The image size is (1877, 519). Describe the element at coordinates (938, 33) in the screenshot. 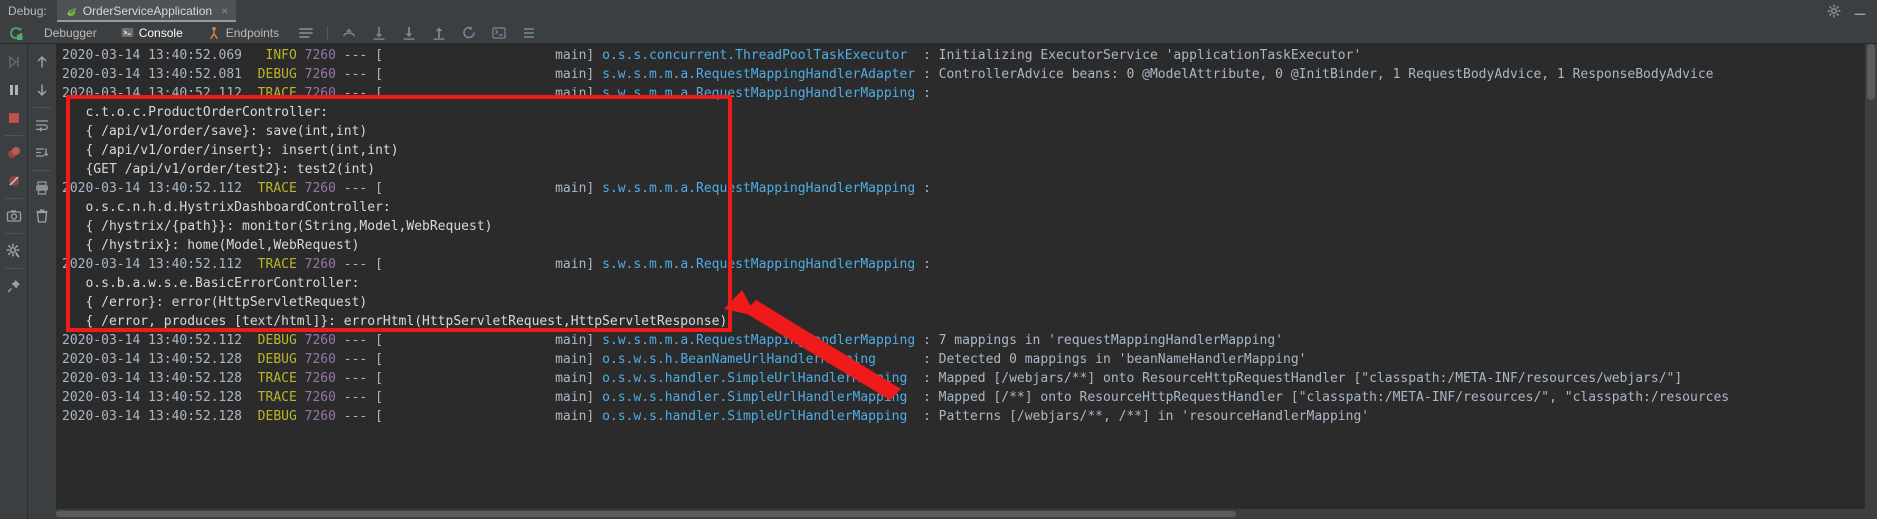

I see `debug-toolbar: Debugger Console Endpoints` at that location.